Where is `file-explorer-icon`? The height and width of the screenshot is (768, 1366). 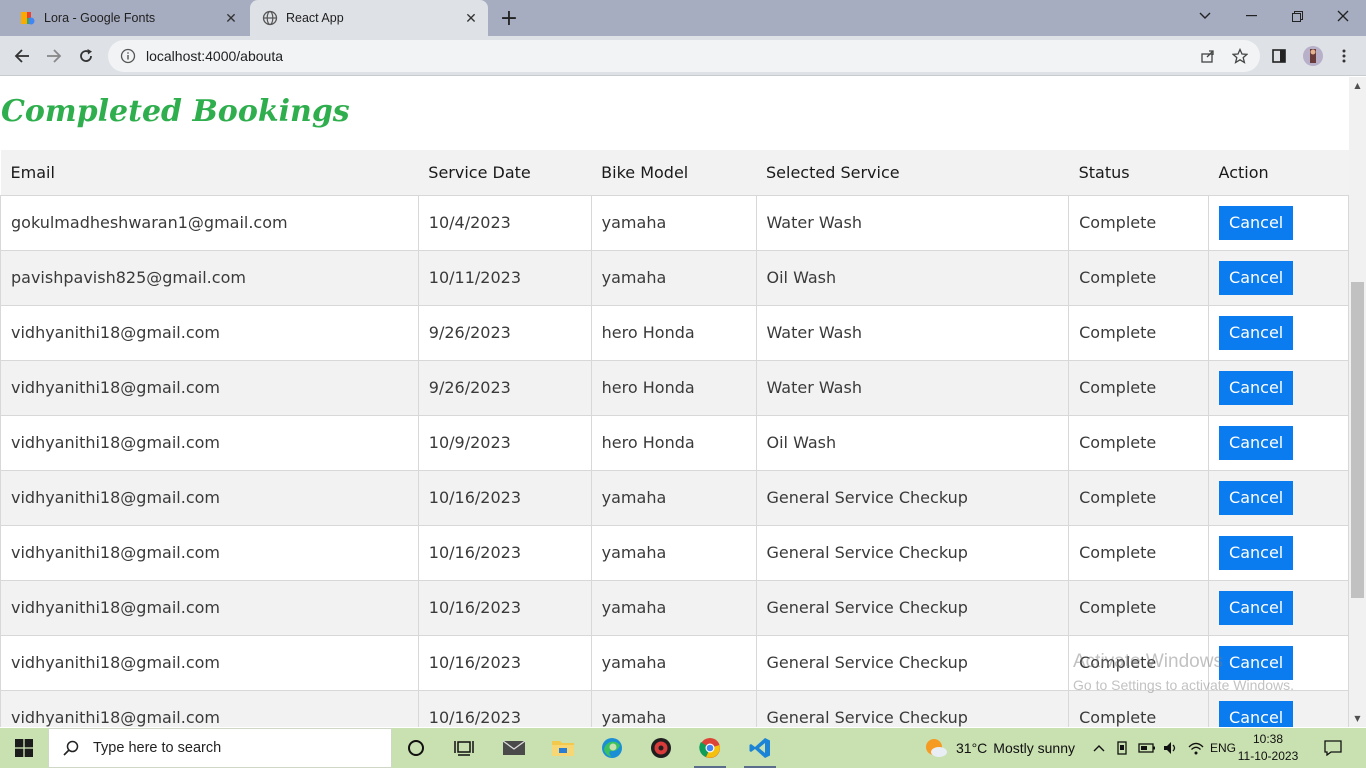
file-explorer-icon is located at coordinates (563, 748).